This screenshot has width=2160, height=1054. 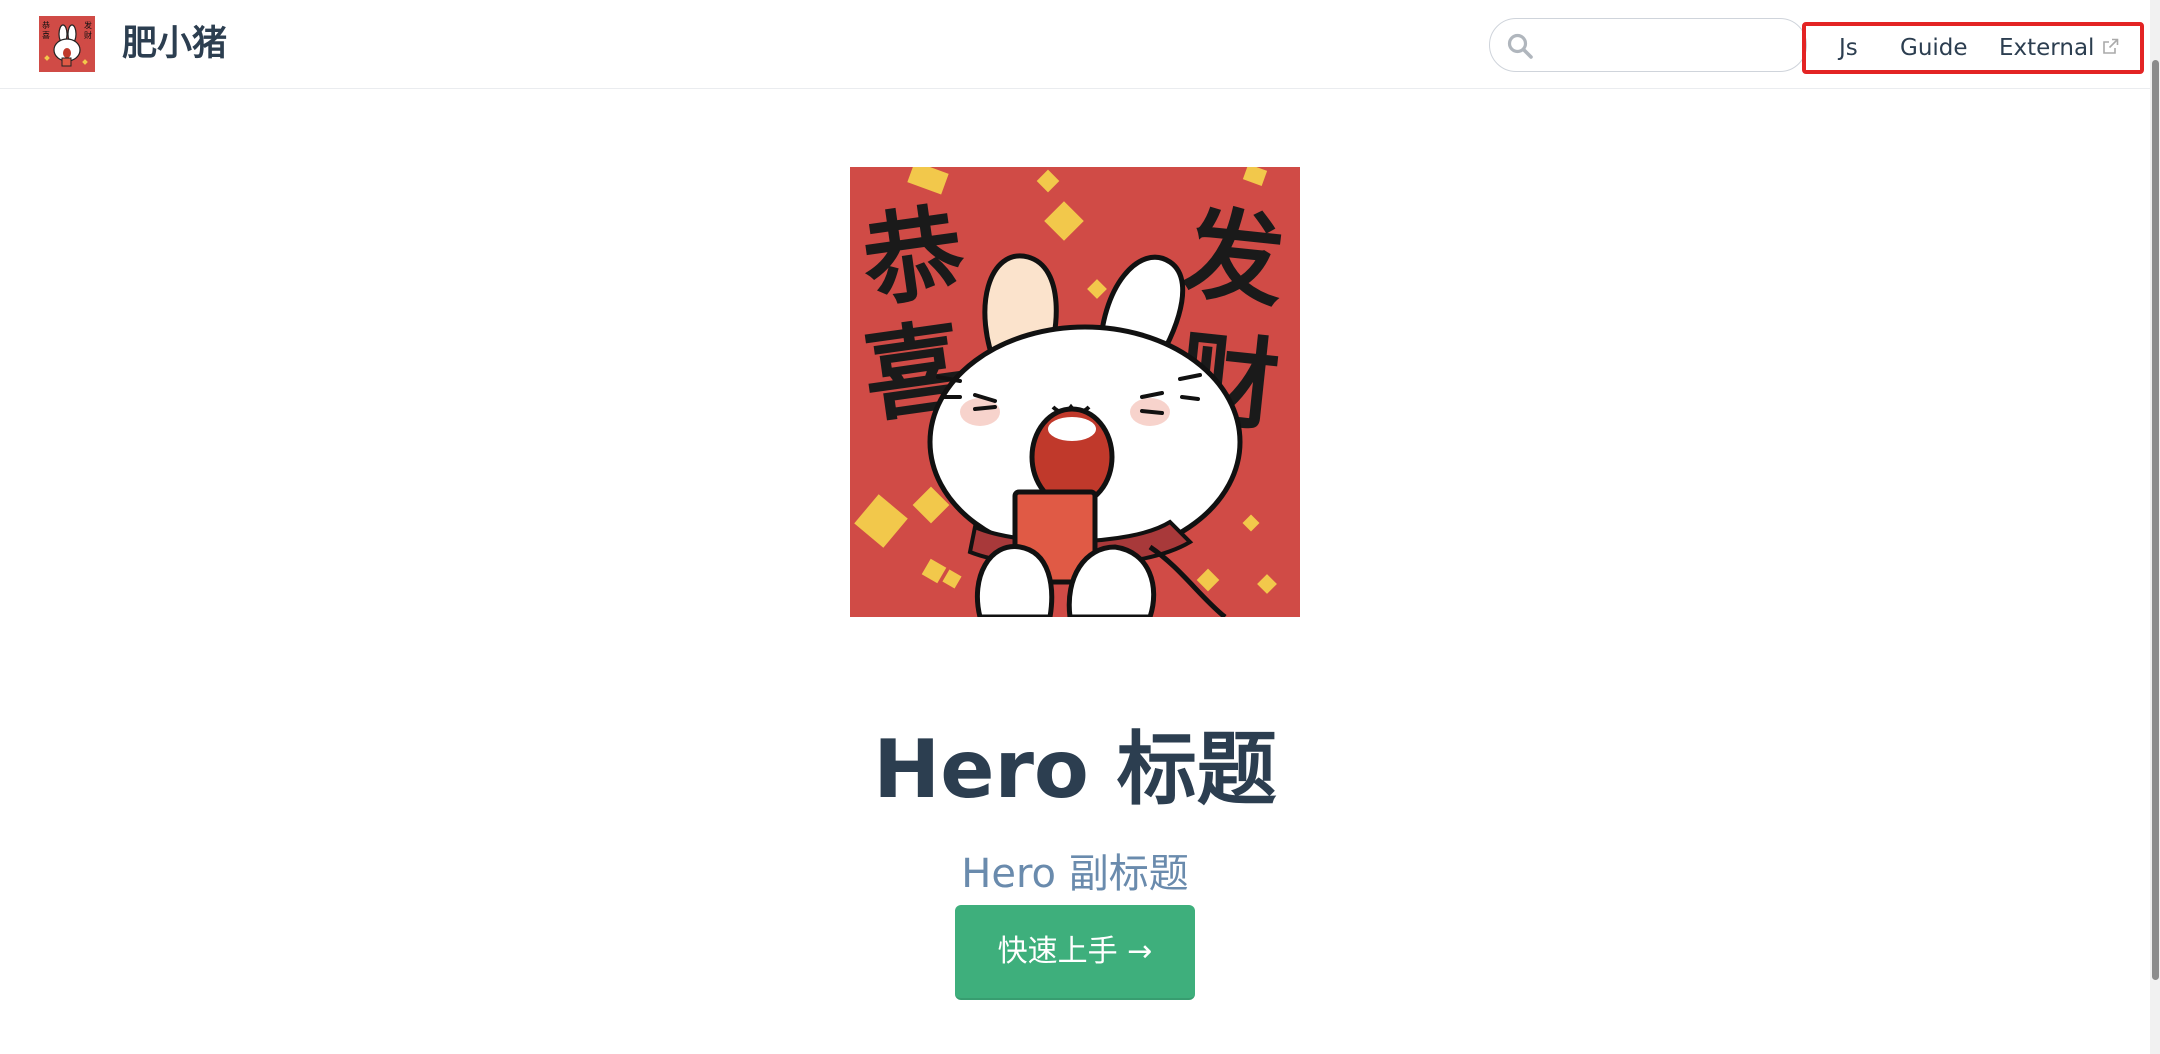 I want to click on nav-link-external: External, so click(x=2059, y=48).